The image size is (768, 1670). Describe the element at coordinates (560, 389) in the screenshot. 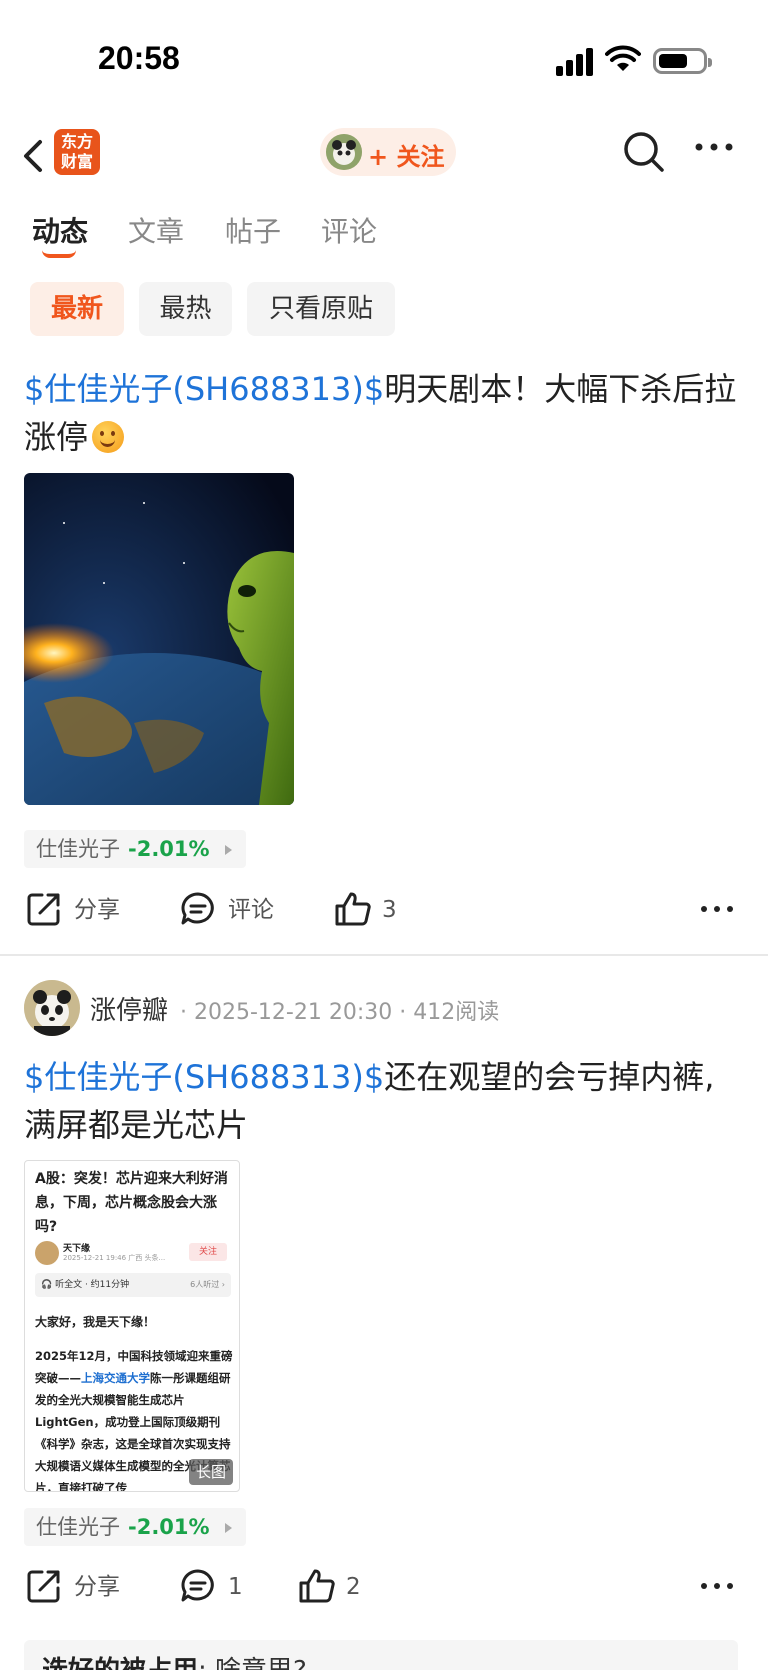

I see `post-text-line: 明天剧本！大幅下杀后拉` at that location.